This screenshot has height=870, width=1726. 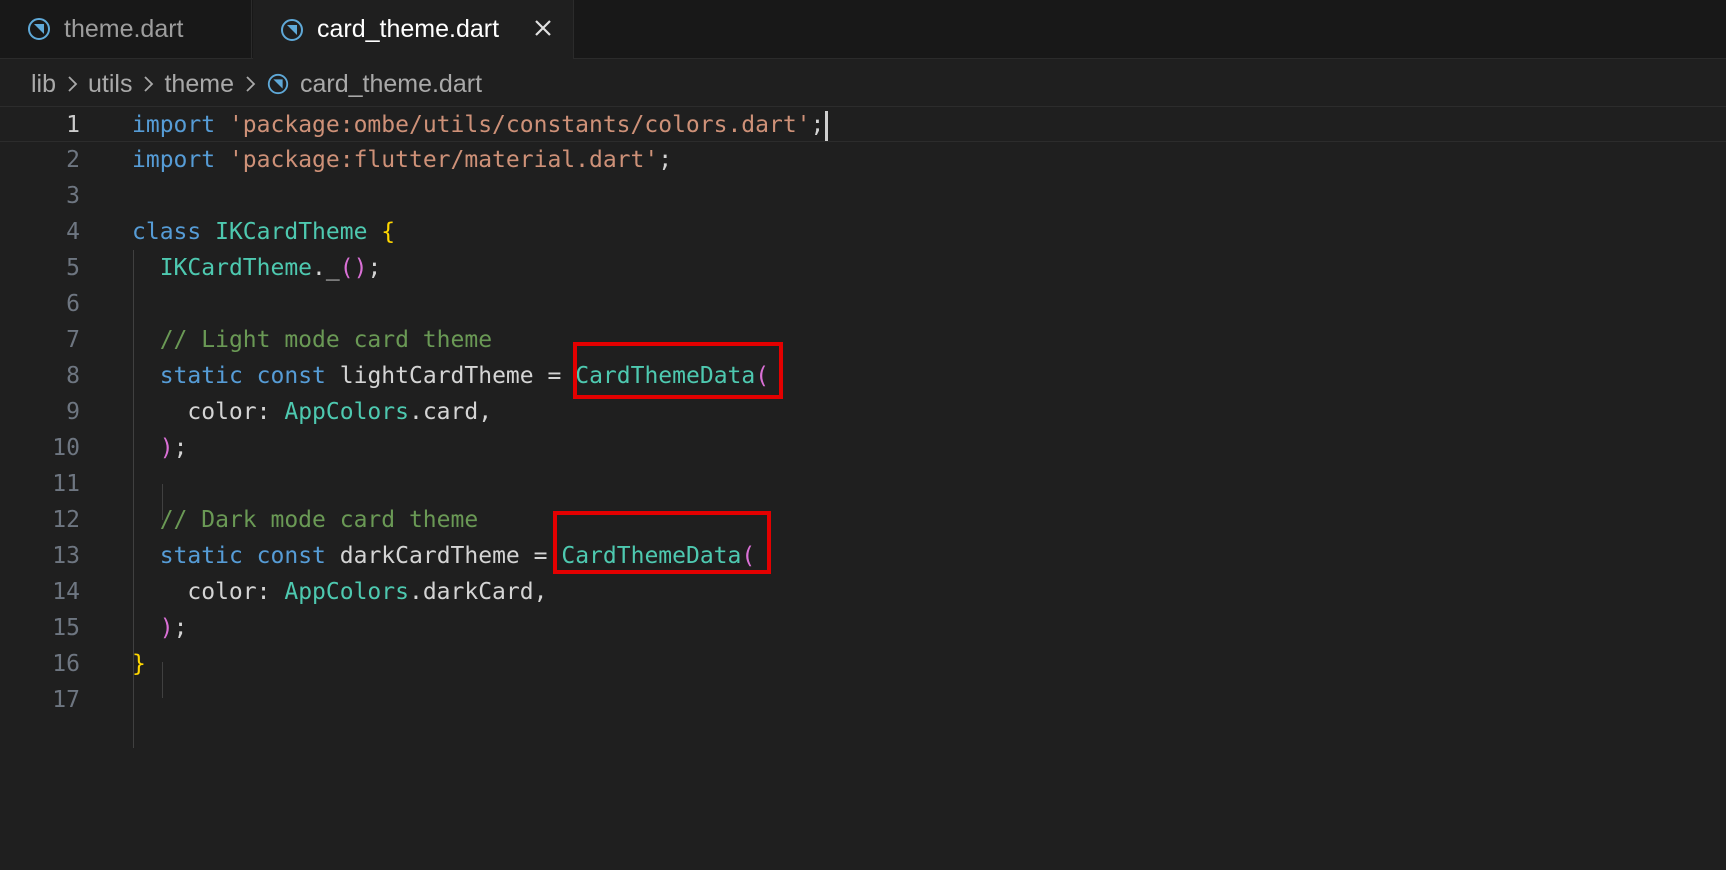 I want to click on code-line: 14 color: AppColors.darkCard,, so click(x=863, y=592).